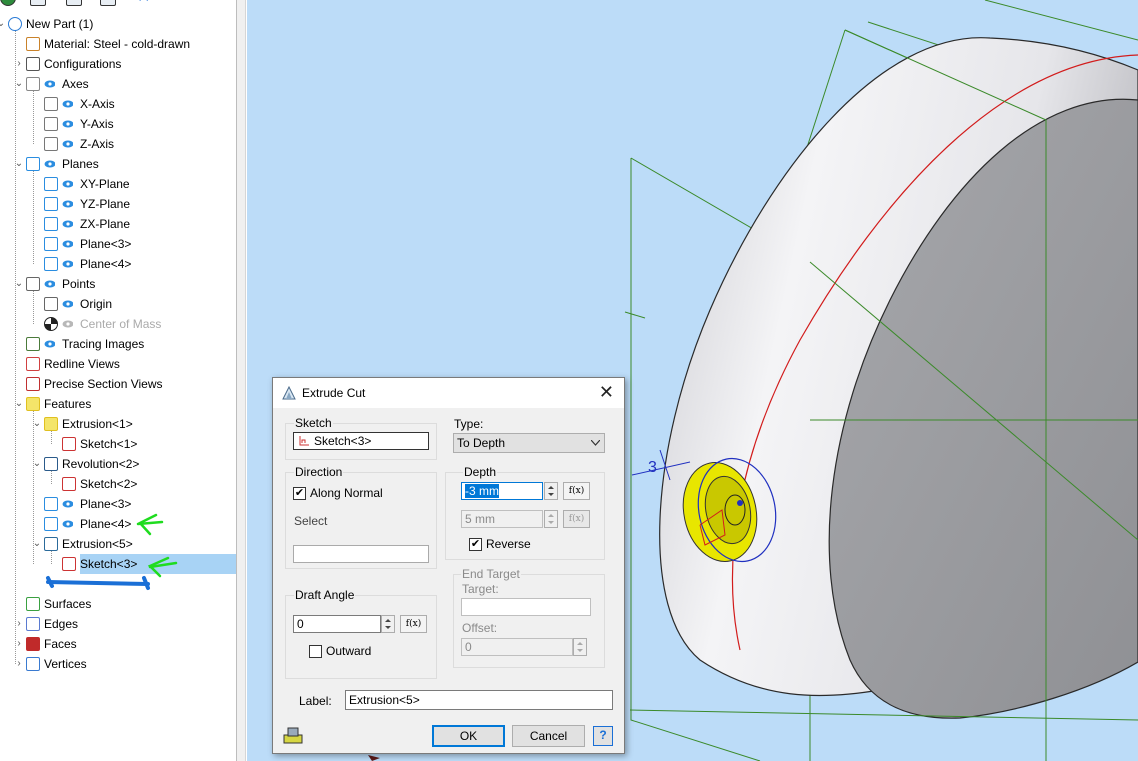 The height and width of the screenshot is (761, 1138). I want to click on configurations-icon, so click(33, 64).